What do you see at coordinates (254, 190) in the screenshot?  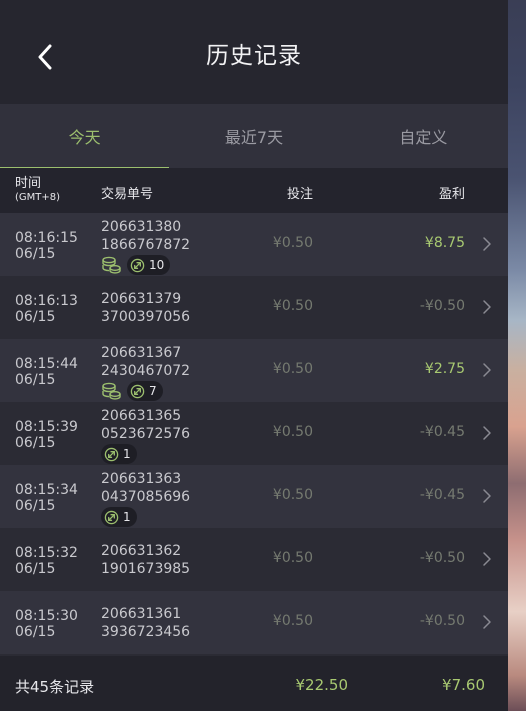 I see `column-header: 时间 (GMT+8) 交易单号 投注 盈利` at bounding box center [254, 190].